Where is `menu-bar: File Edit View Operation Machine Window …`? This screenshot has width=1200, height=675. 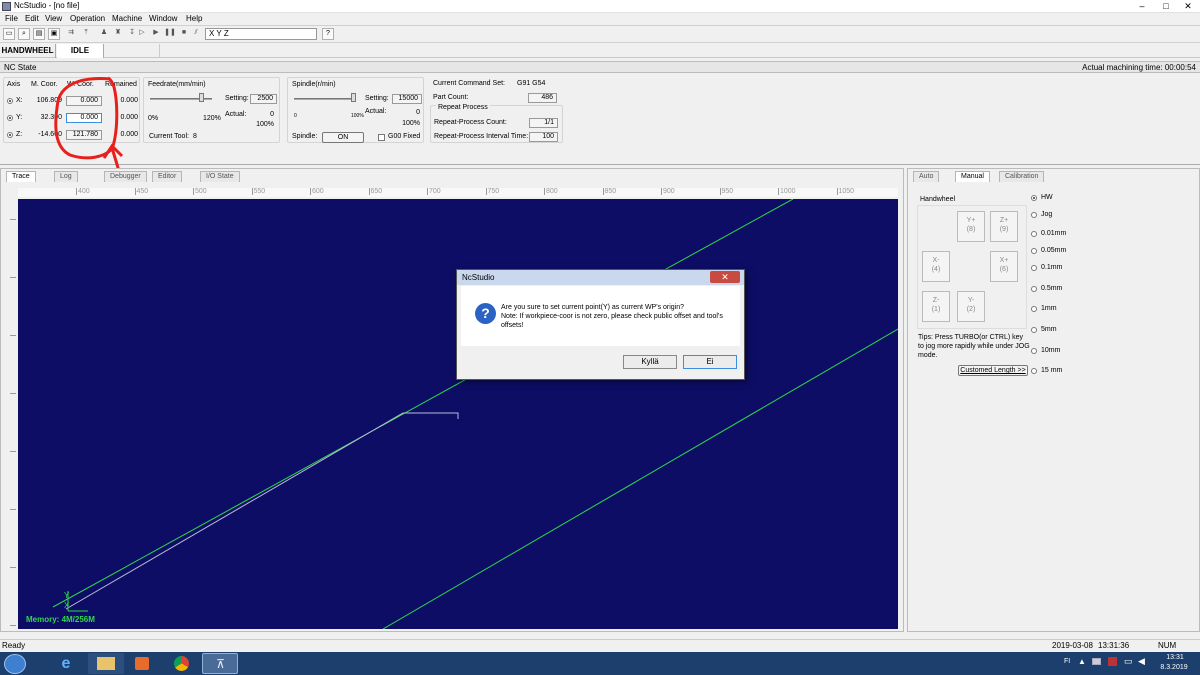 menu-bar: File Edit View Operation Machine Window … is located at coordinates (600, 19).